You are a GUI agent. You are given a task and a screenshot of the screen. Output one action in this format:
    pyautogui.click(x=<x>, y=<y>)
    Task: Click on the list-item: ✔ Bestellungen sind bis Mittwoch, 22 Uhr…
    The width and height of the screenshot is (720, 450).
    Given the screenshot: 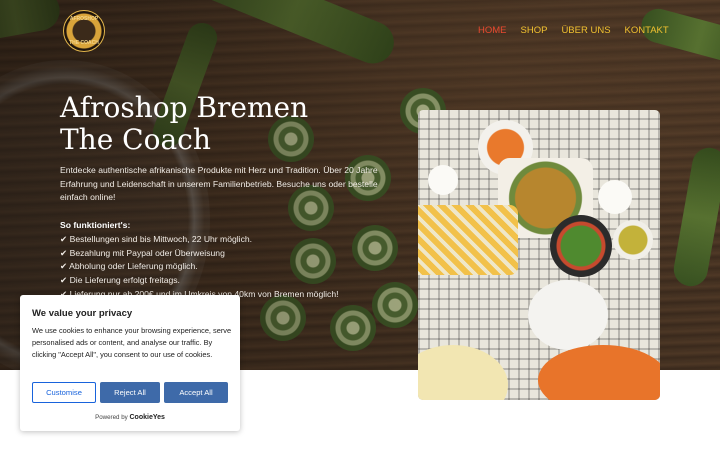 What is the action you would take?
    pyautogui.click(x=156, y=239)
    